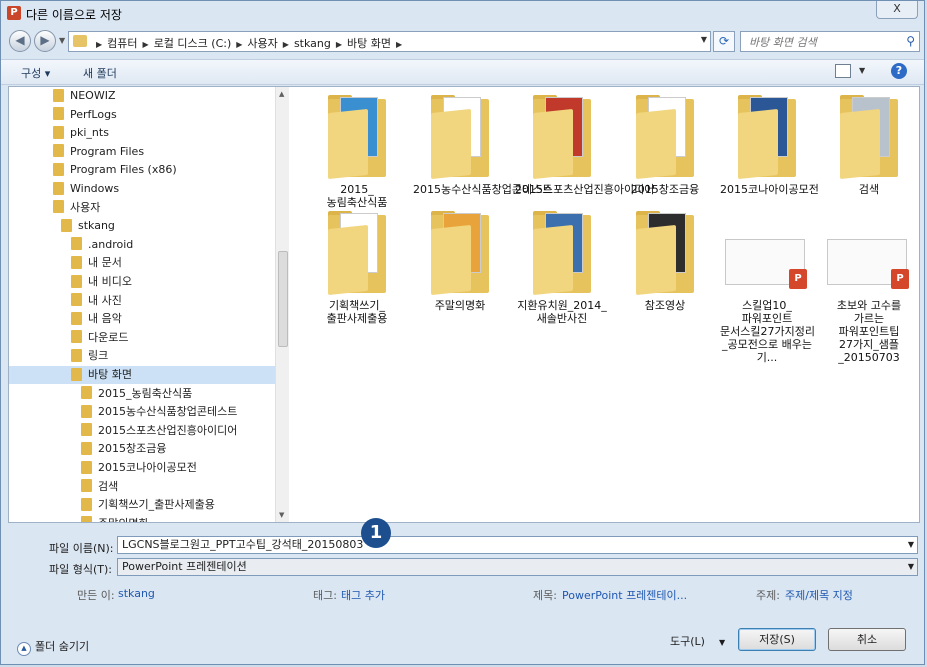  Describe the element at coordinates (869, 286) in the screenshot. I see `pptx-file-item: P 초보와 고수를 가르는 파워포인트팁 27가지_샘플_20150703` at that location.